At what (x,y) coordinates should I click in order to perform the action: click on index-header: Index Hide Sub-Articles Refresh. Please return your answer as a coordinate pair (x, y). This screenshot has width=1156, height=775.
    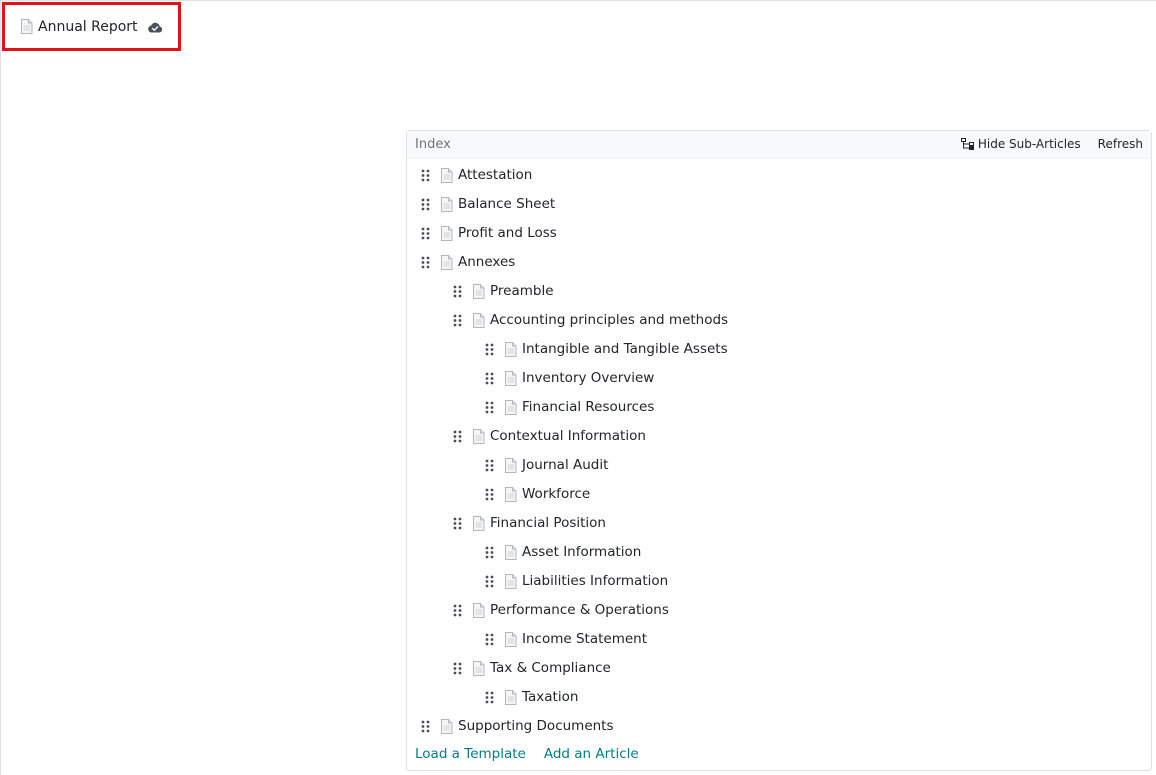
    Looking at the image, I should click on (779, 145).